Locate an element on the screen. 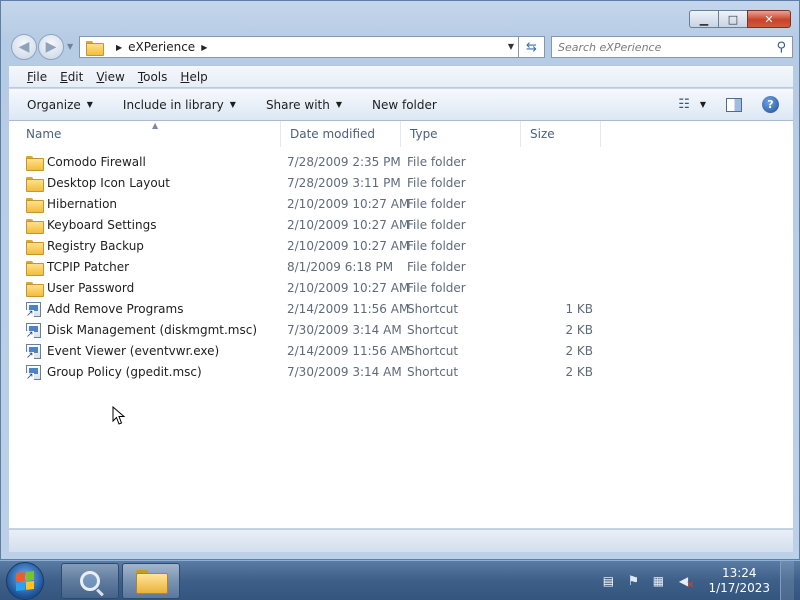 The height and width of the screenshot is (600, 800). forward-arrow-icon: ▶ is located at coordinates (51, 47).